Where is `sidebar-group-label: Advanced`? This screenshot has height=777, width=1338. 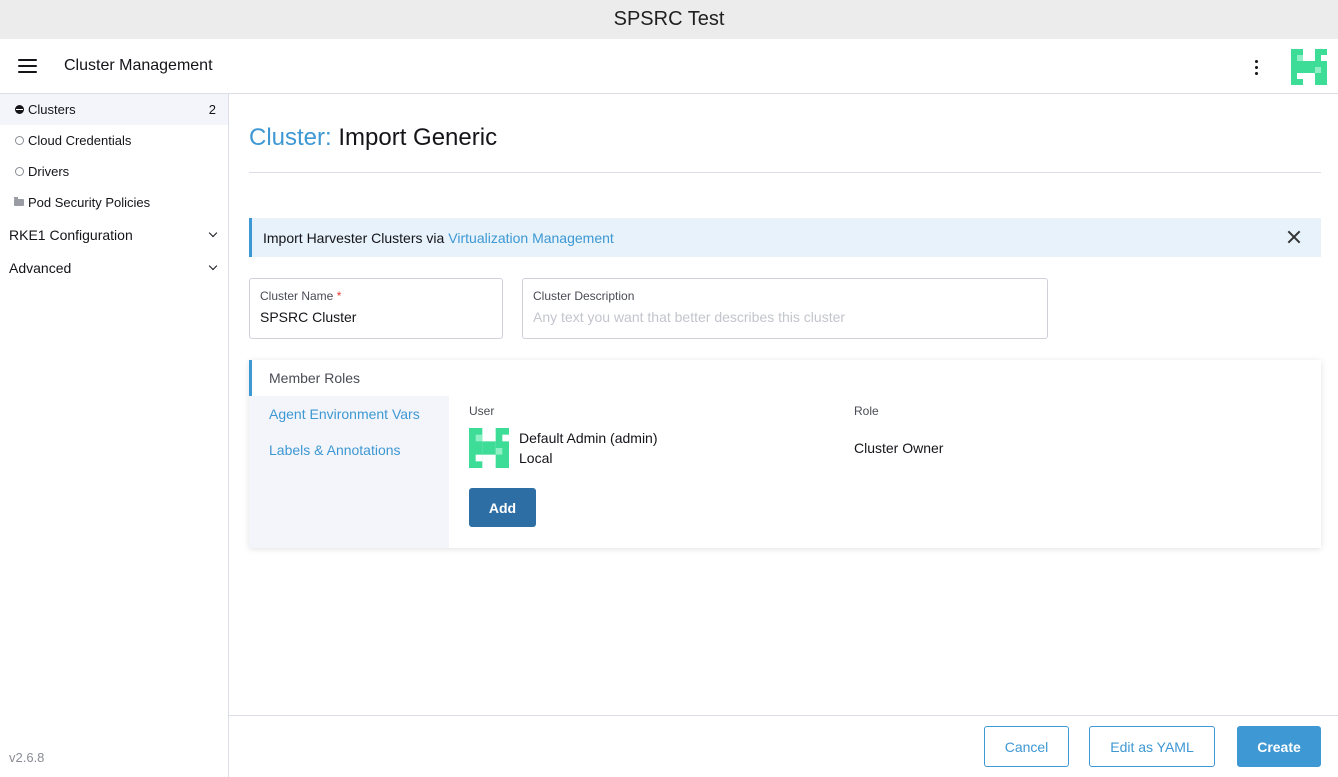 sidebar-group-label: Advanced is located at coordinates (40, 267).